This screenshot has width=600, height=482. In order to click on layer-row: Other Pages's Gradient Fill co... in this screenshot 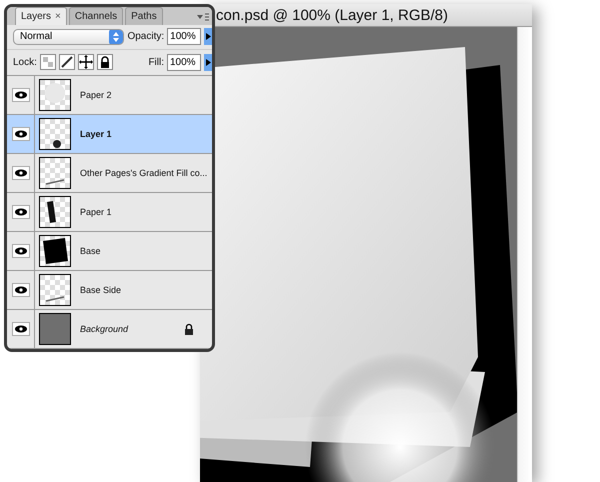, I will do `click(109, 173)`.